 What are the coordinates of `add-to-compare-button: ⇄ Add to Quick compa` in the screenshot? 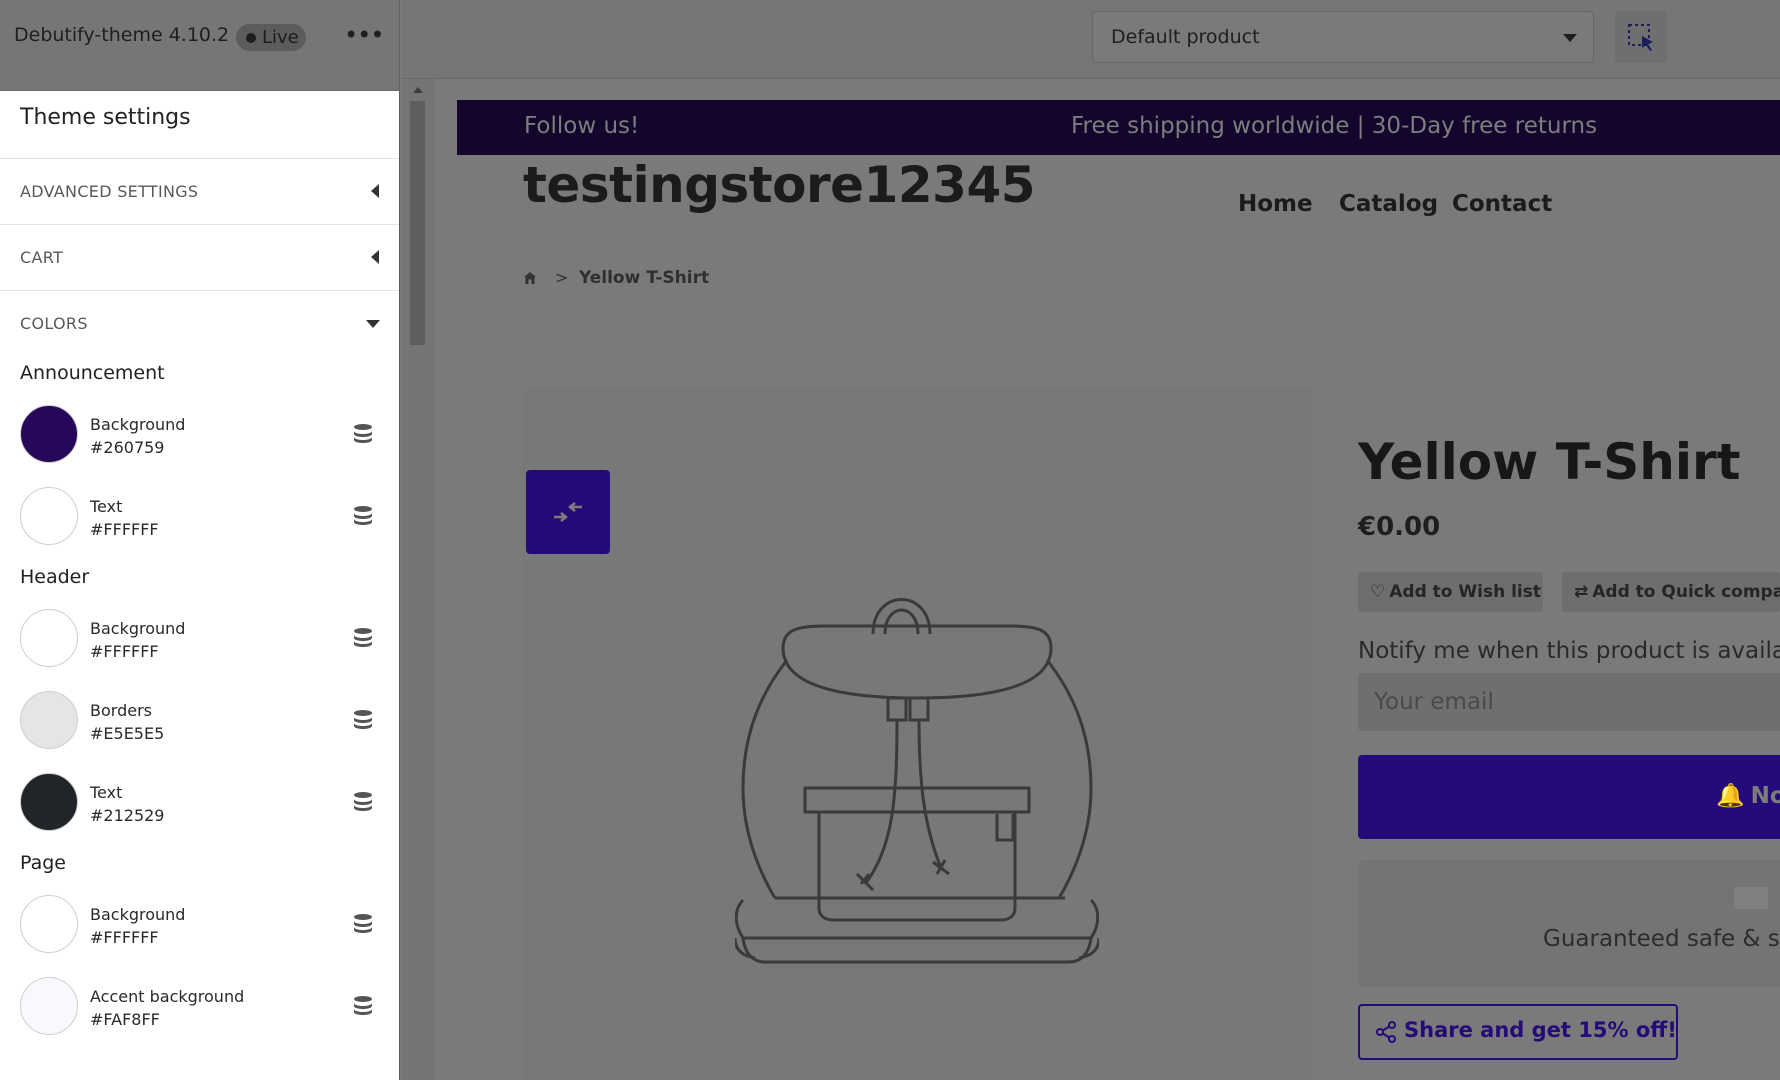 It's located at (1671, 592).